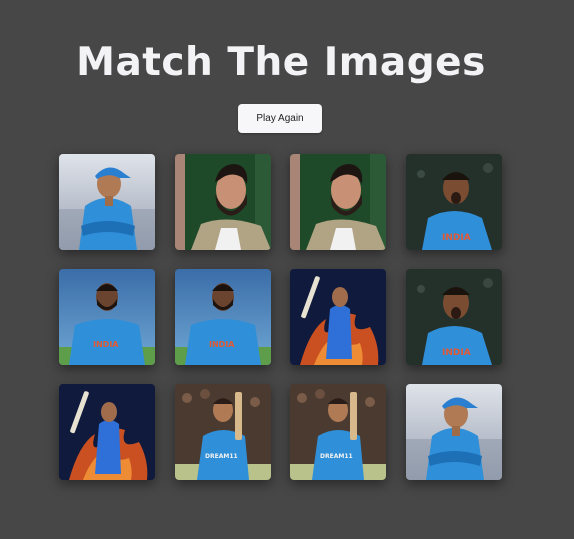 The width and height of the screenshot is (574, 539). What do you see at coordinates (280, 118) in the screenshot?
I see `play-again-button: Play Again` at bounding box center [280, 118].